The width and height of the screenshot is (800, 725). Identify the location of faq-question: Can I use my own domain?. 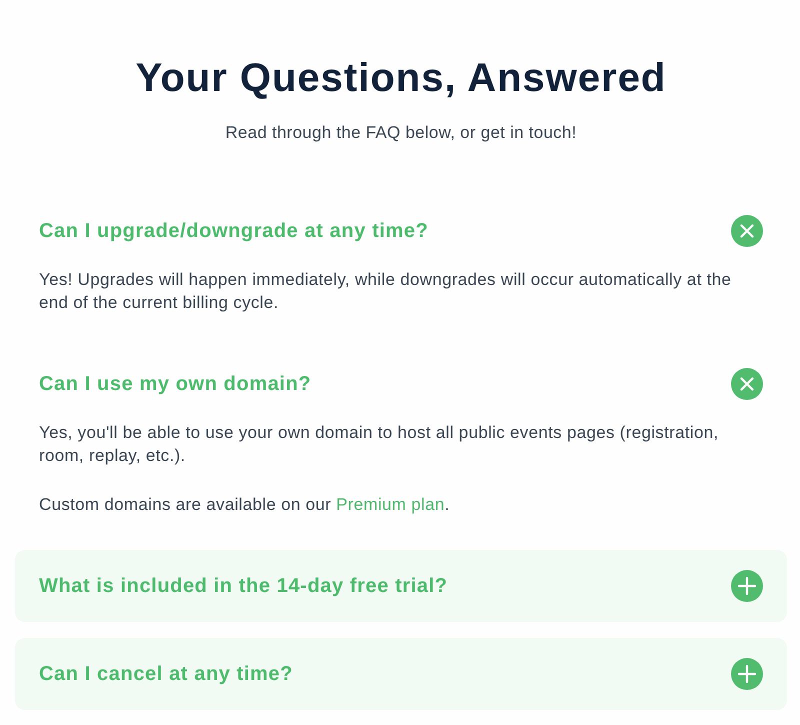
(175, 384).